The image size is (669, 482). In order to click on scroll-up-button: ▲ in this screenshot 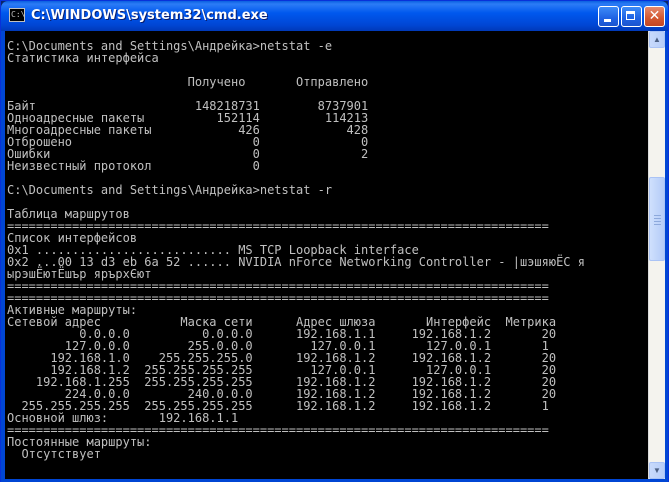, I will do `click(657, 39)`.